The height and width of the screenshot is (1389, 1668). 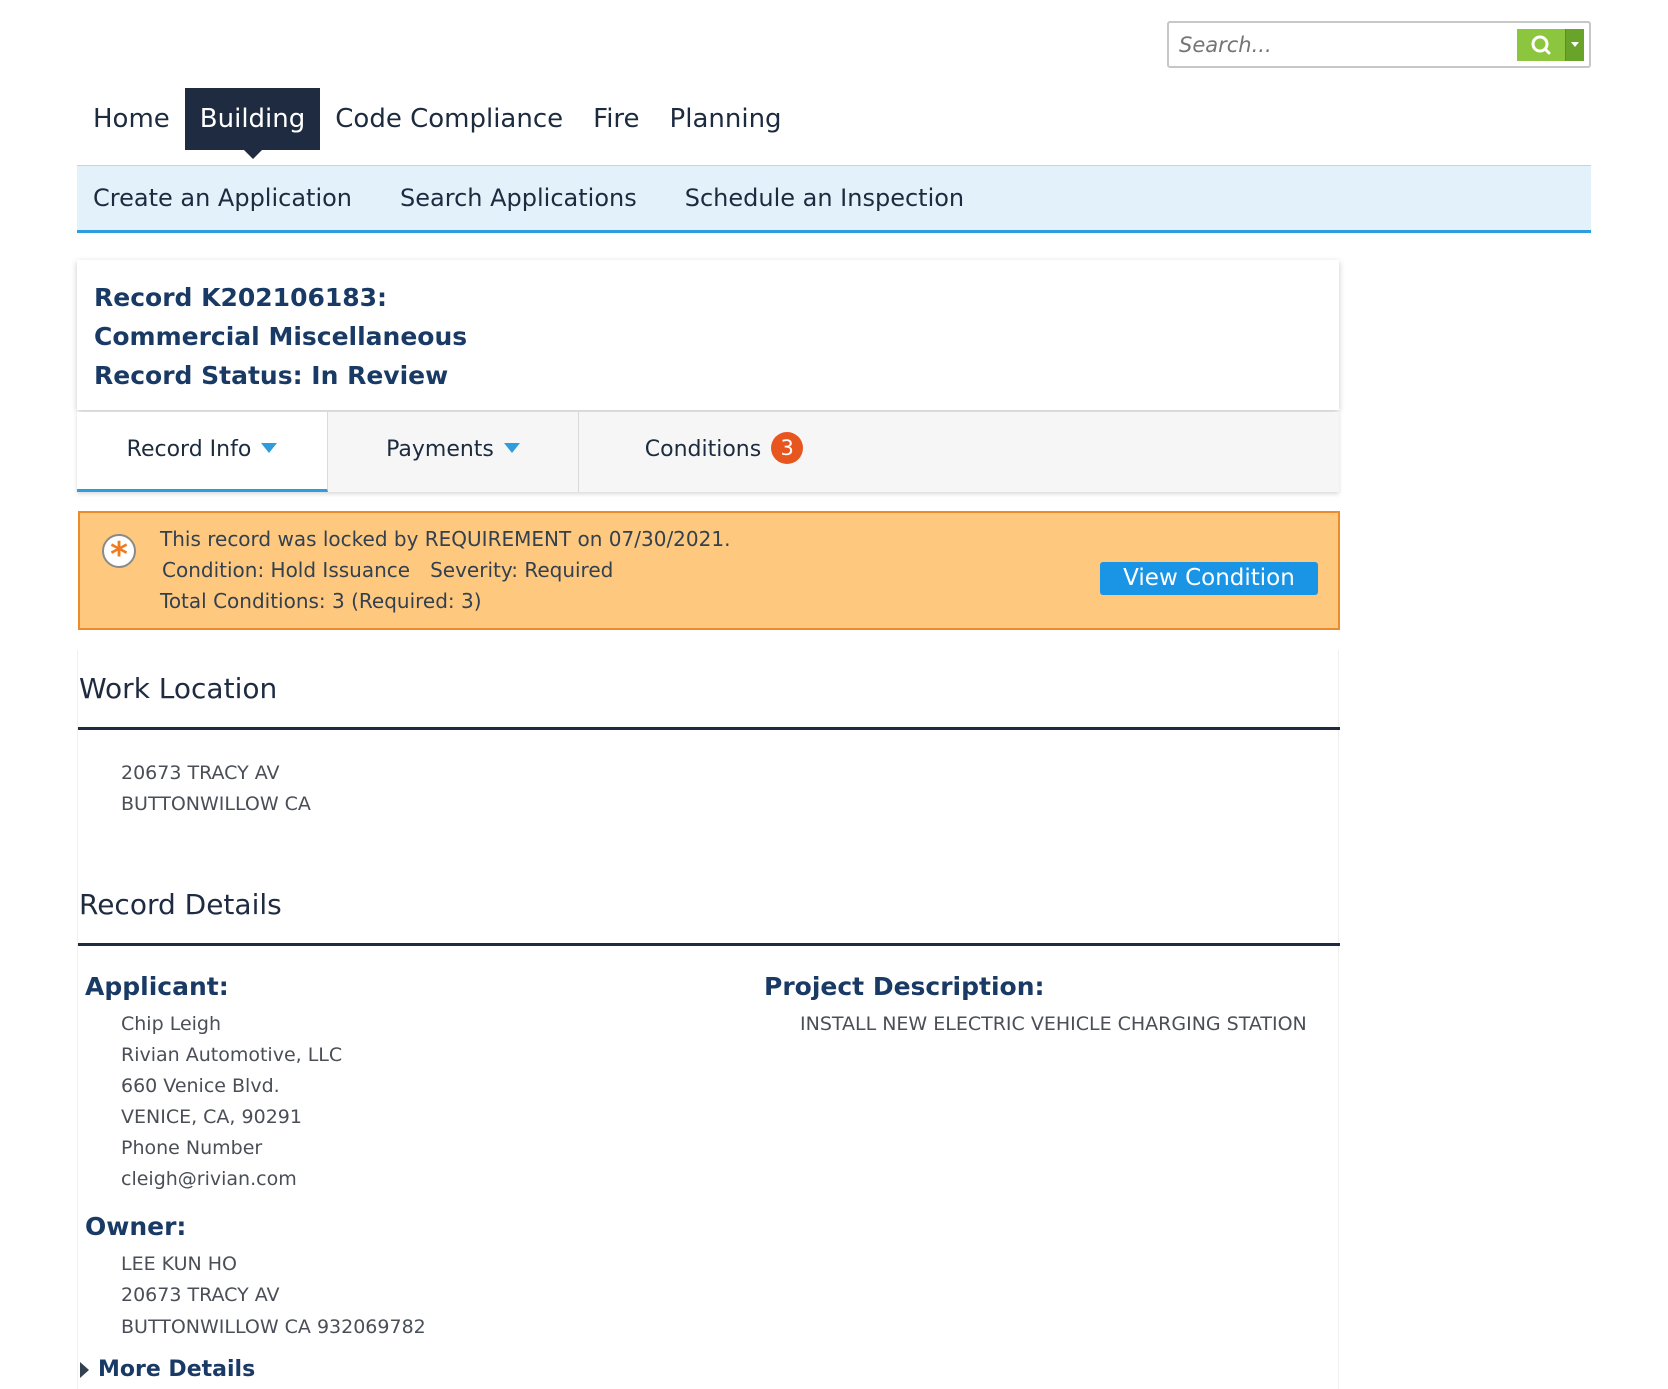 What do you see at coordinates (286, 570) in the screenshot?
I see `alert-condition: Condition: Hold Issuance` at bounding box center [286, 570].